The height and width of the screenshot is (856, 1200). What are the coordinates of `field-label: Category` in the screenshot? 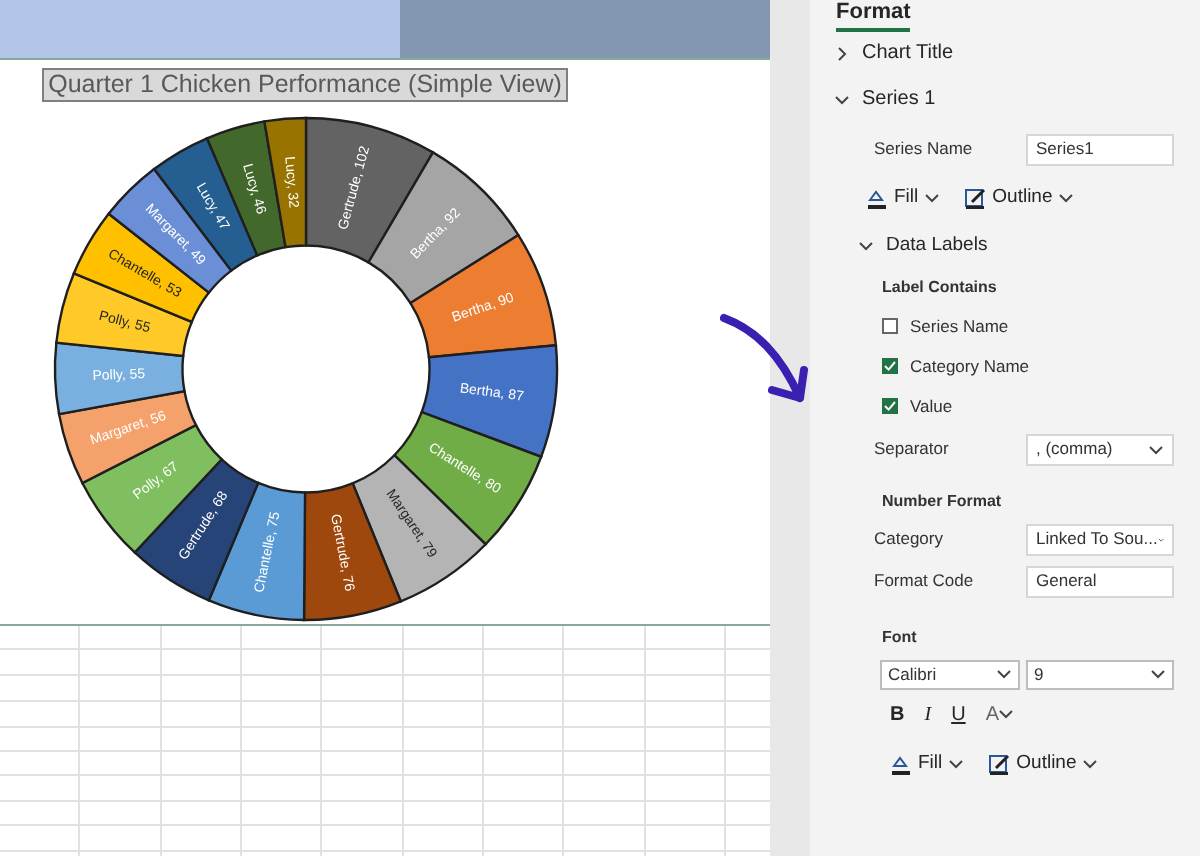 It's located at (909, 539).